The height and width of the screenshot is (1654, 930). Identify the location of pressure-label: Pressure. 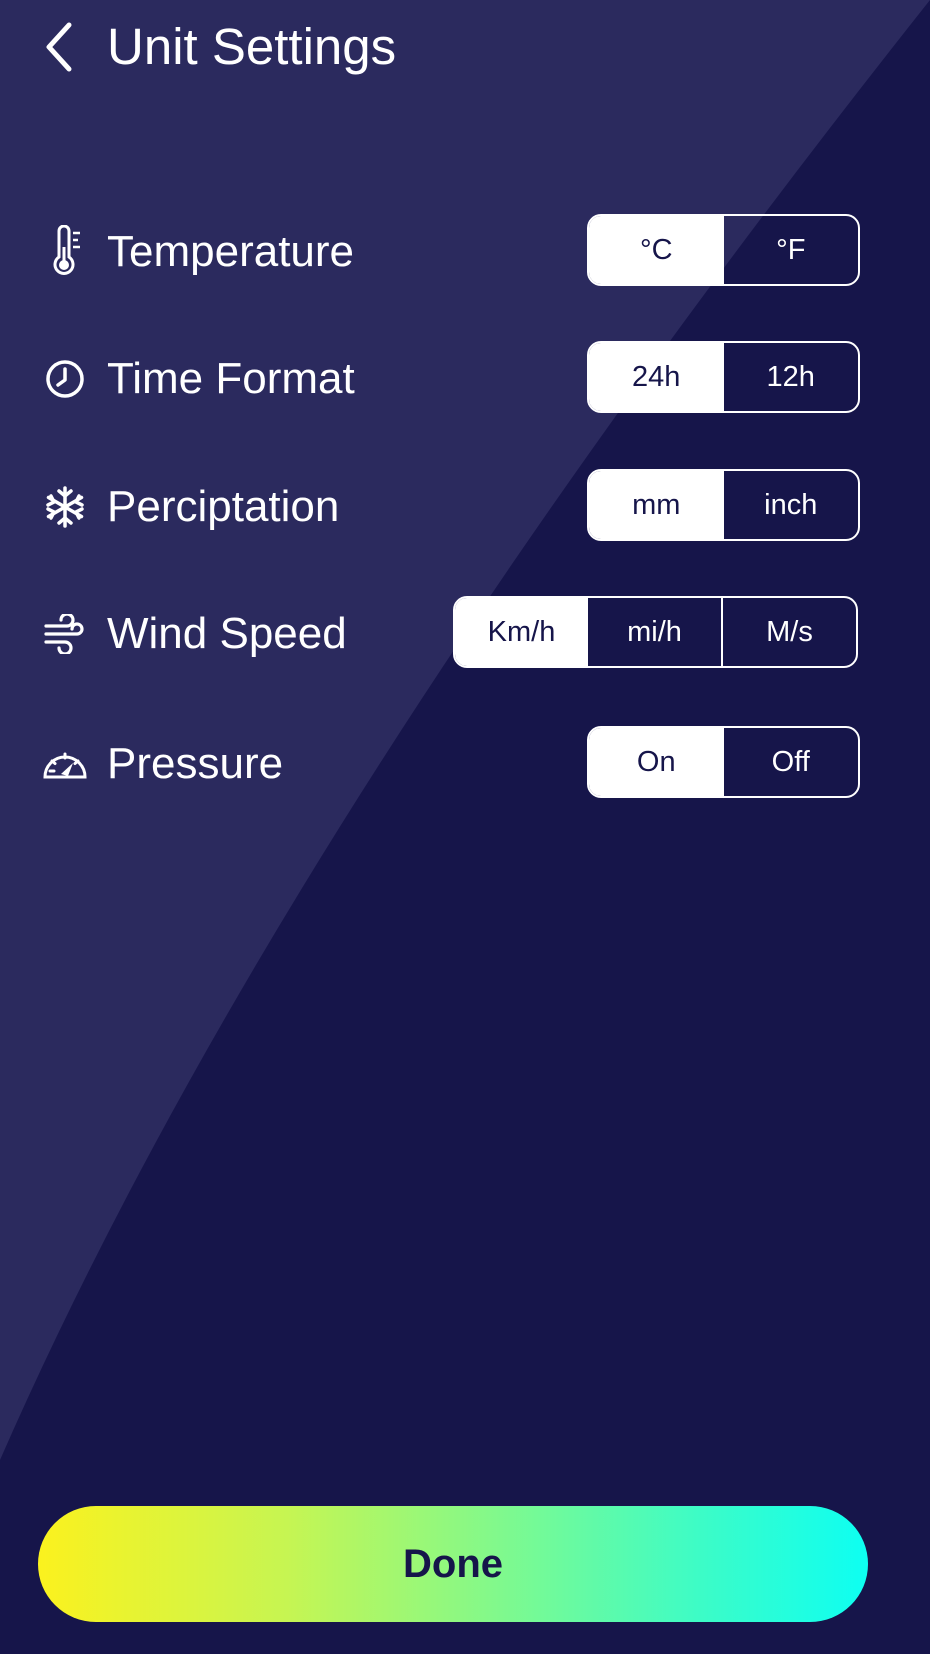
(195, 763).